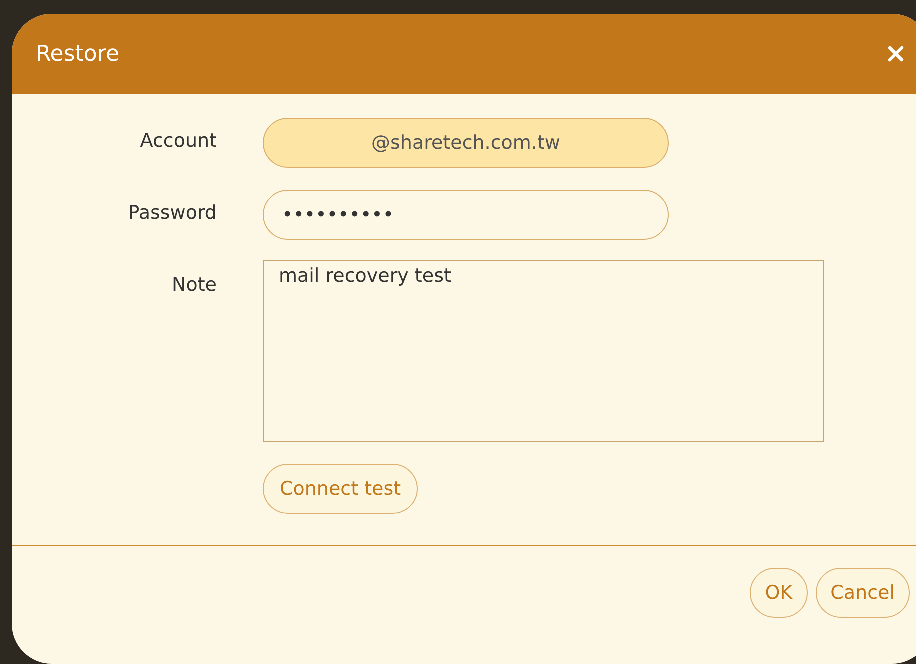 The image size is (916, 664). I want to click on dialog-button: OK, so click(779, 593).